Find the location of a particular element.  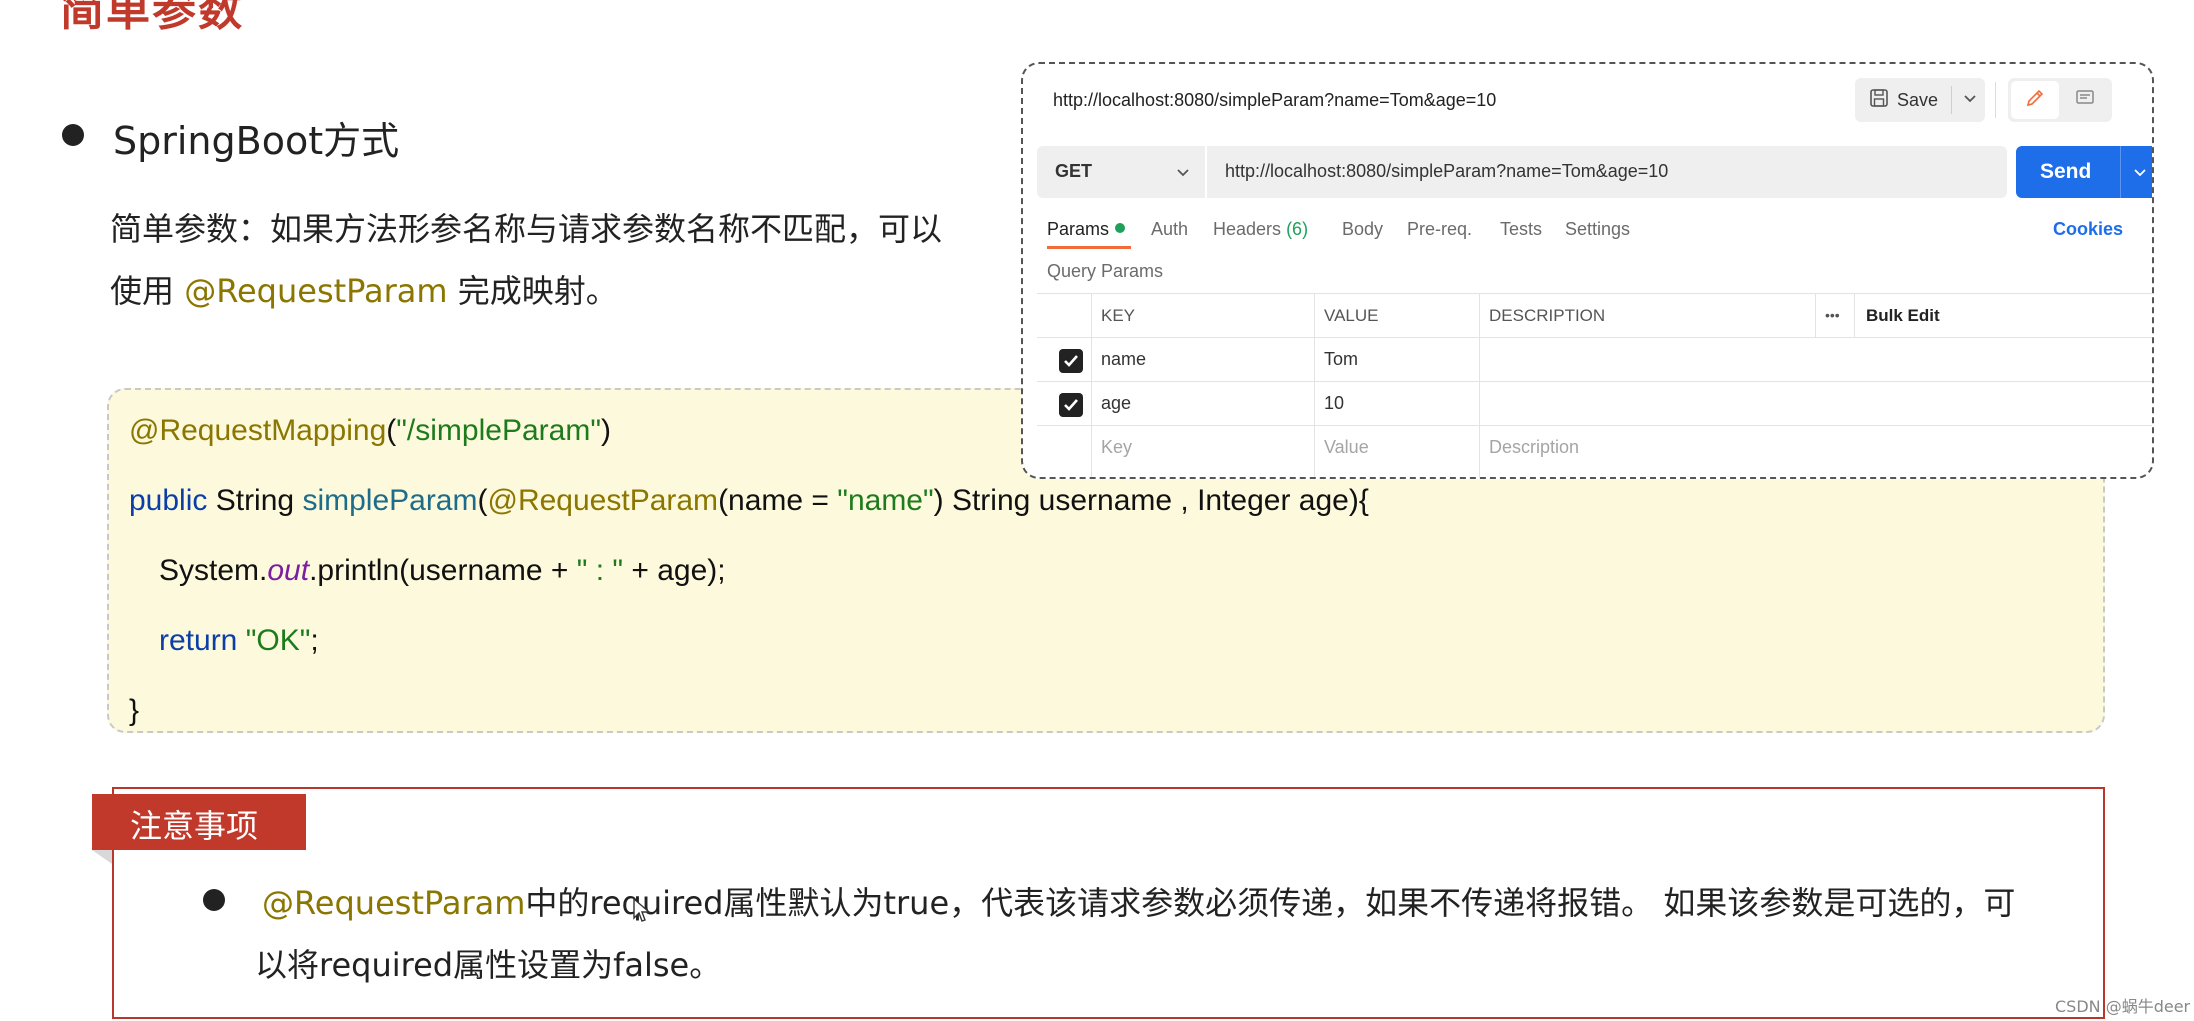

code-text: + age); is located at coordinates (674, 570).